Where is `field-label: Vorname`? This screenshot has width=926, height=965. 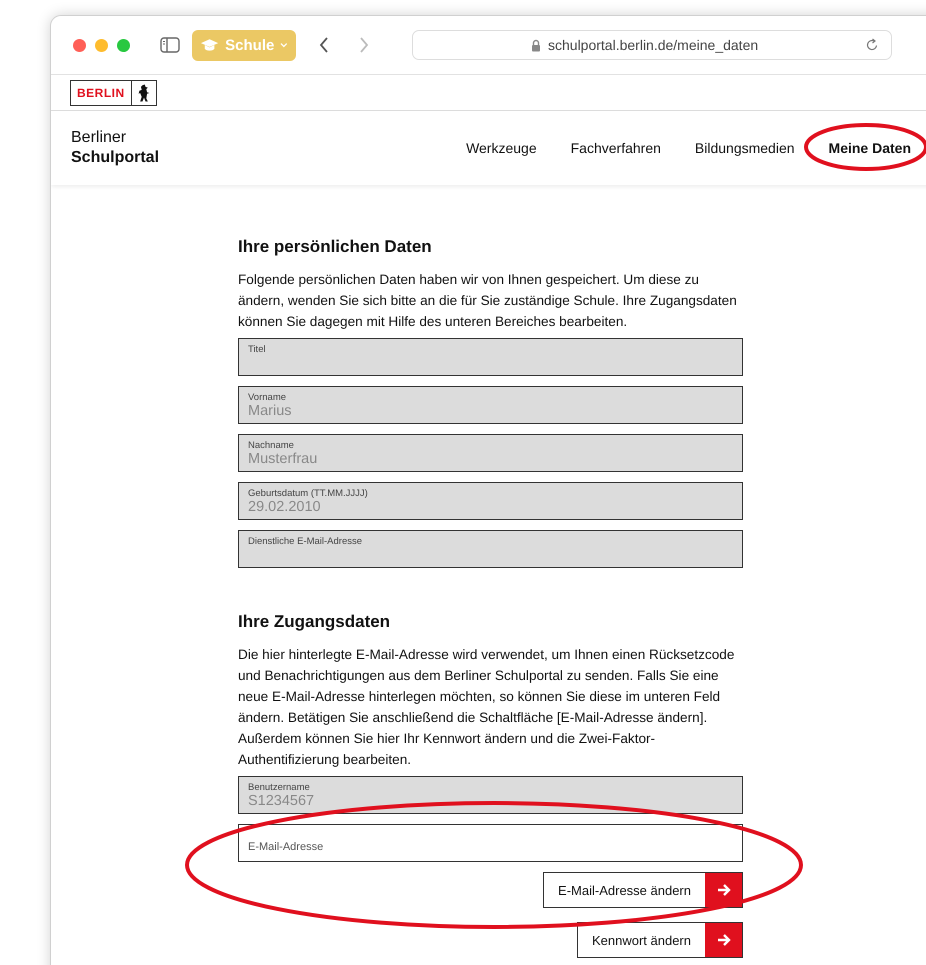
field-label: Vorname is located at coordinates (268, 397).